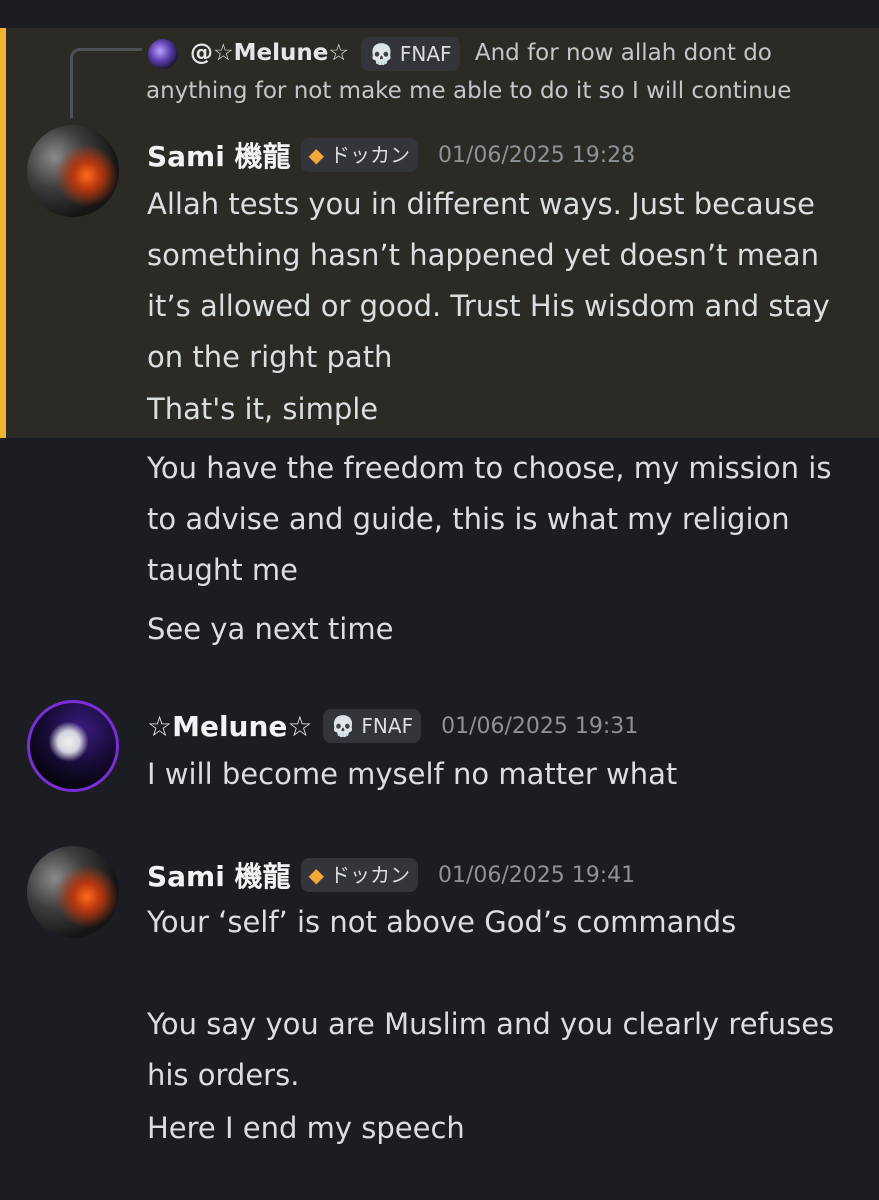  Describe the element at coordinates (3, 233) in the screenshot. I see `mention-highlight-bar` at that location.